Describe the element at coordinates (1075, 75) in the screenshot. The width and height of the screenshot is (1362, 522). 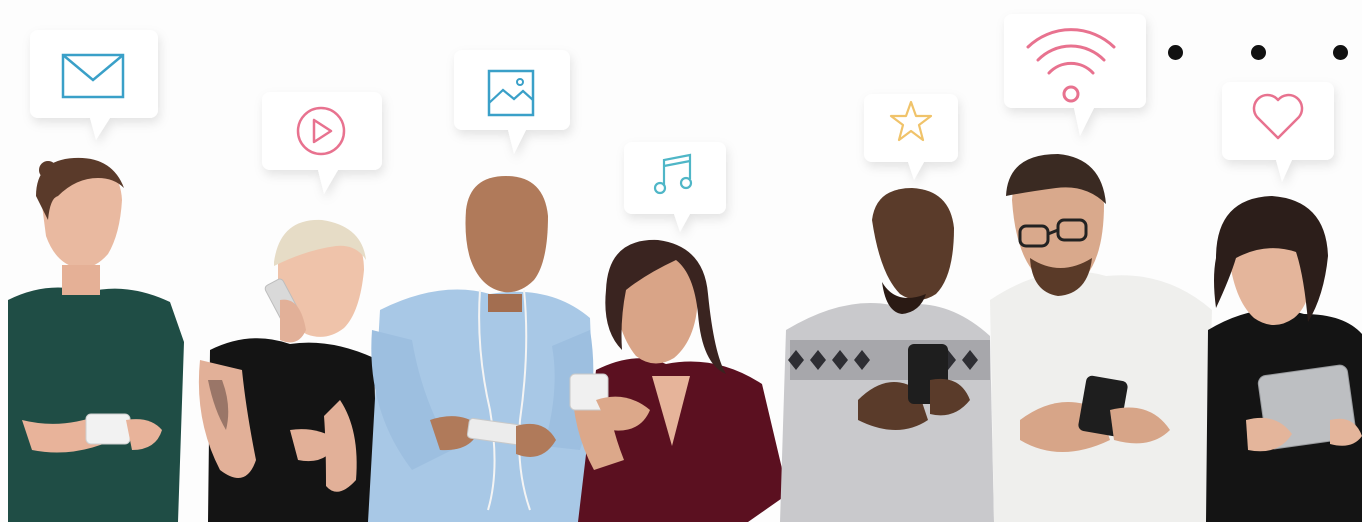
I see `wifi-bubble` at that location.